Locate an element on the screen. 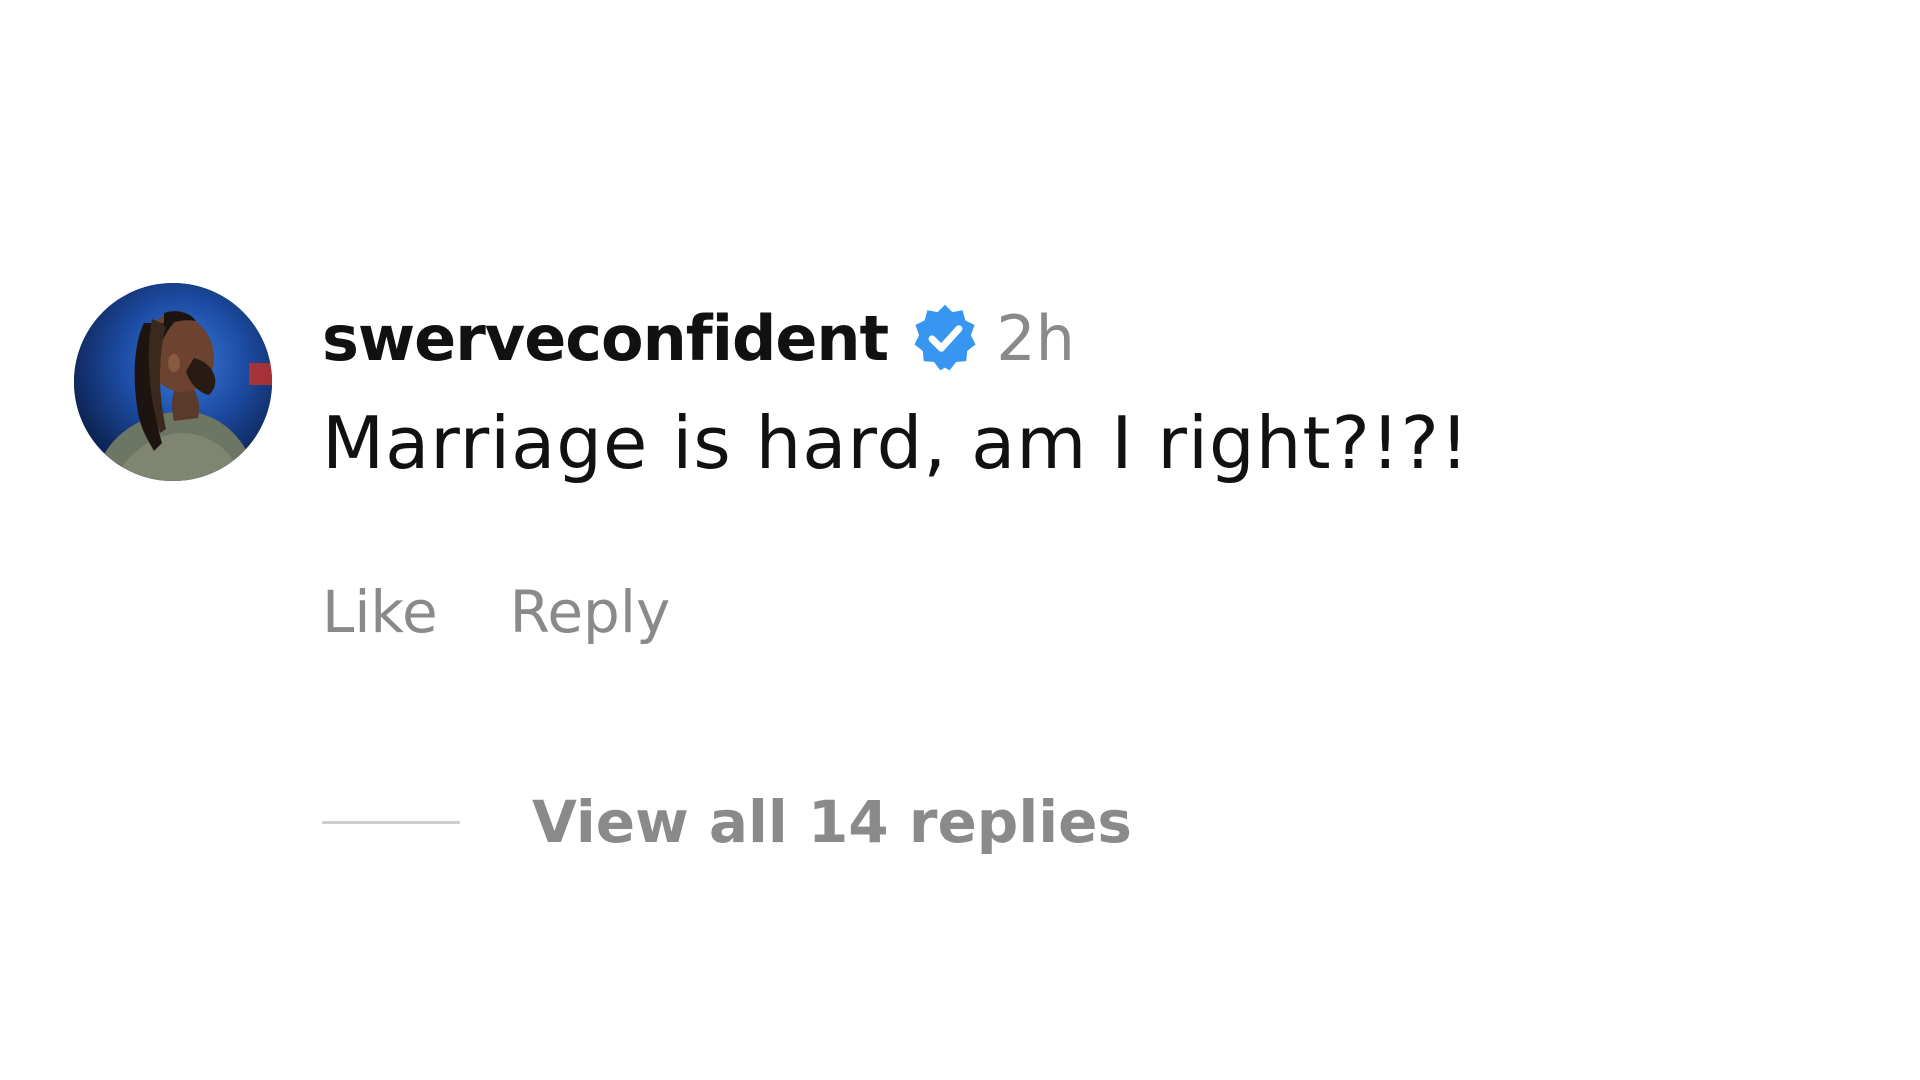  avatar-image is located at coordinates (173, 382).